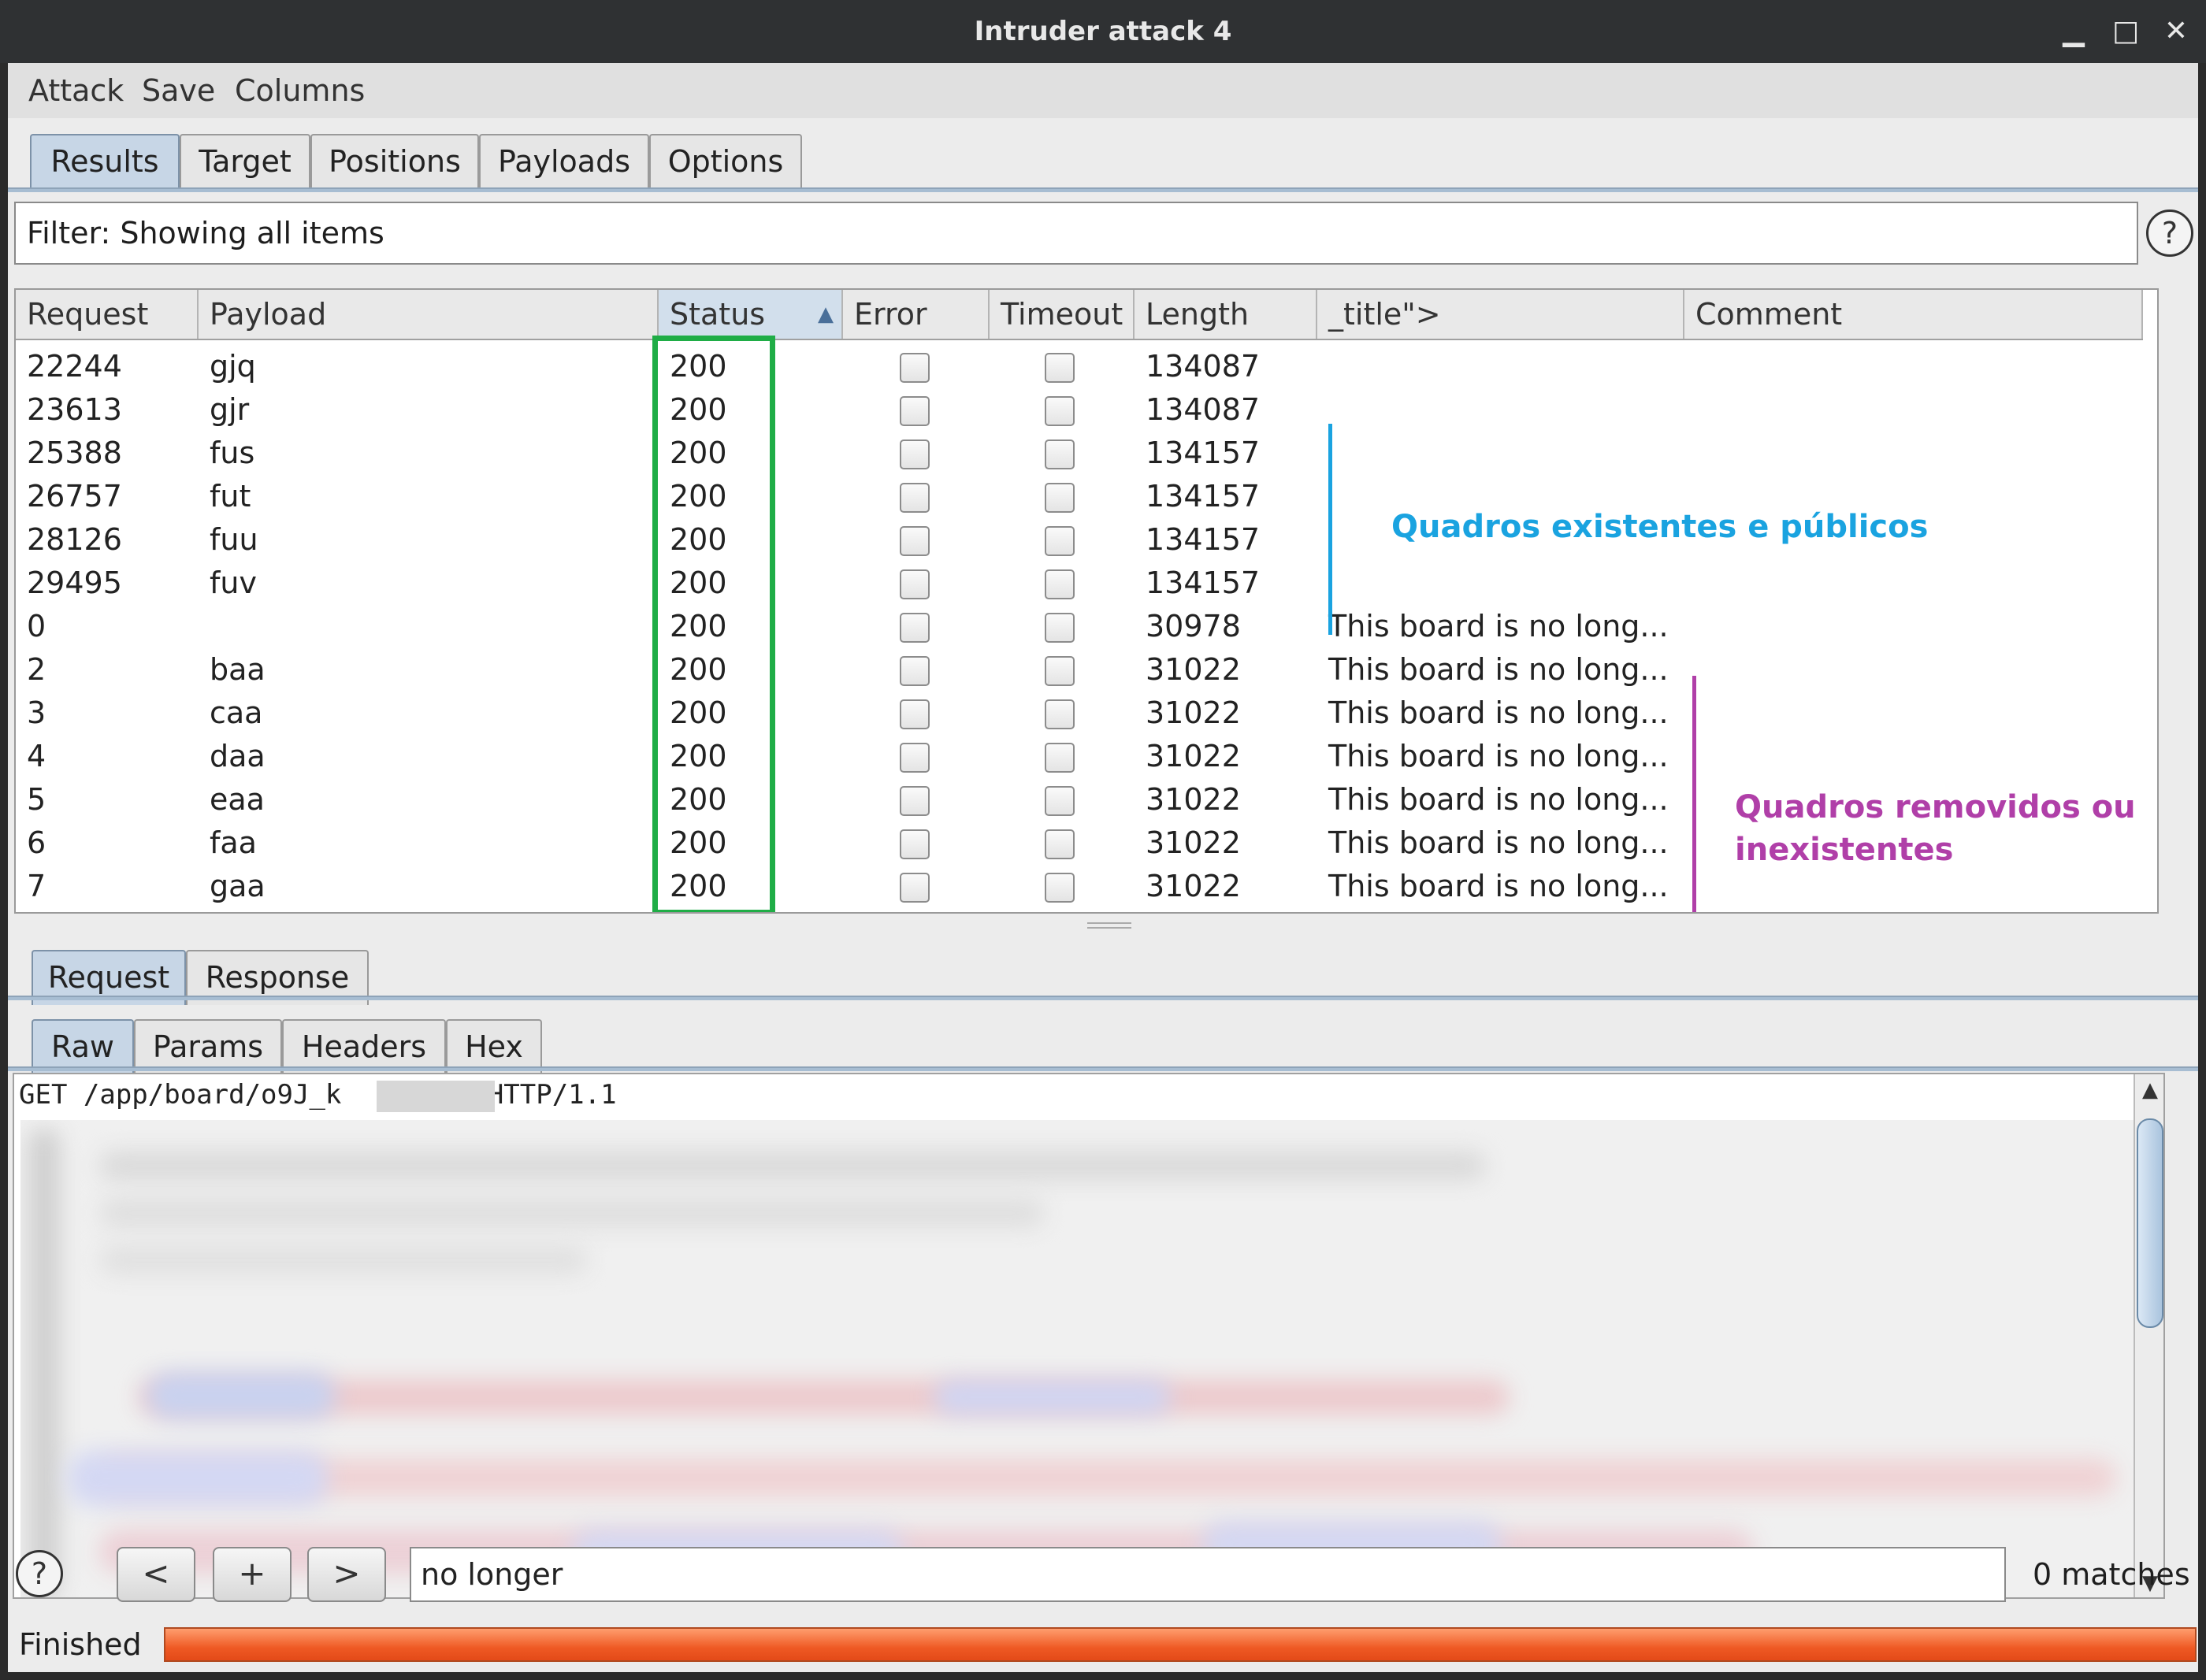 The image size is (2206, 1680). I want to click on column-header-title: _title">, so click(1500, 314).